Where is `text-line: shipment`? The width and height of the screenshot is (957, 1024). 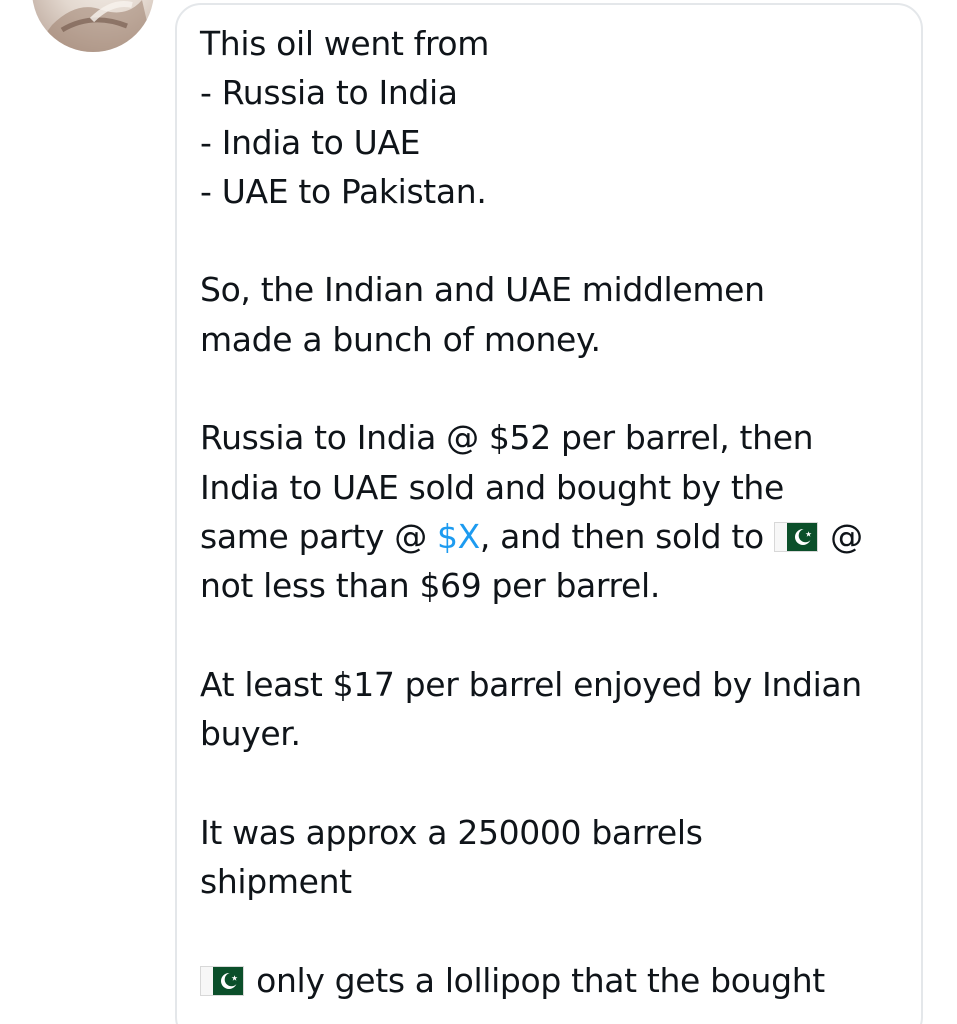
text-line: shipment is located at coordinates (276, 882).